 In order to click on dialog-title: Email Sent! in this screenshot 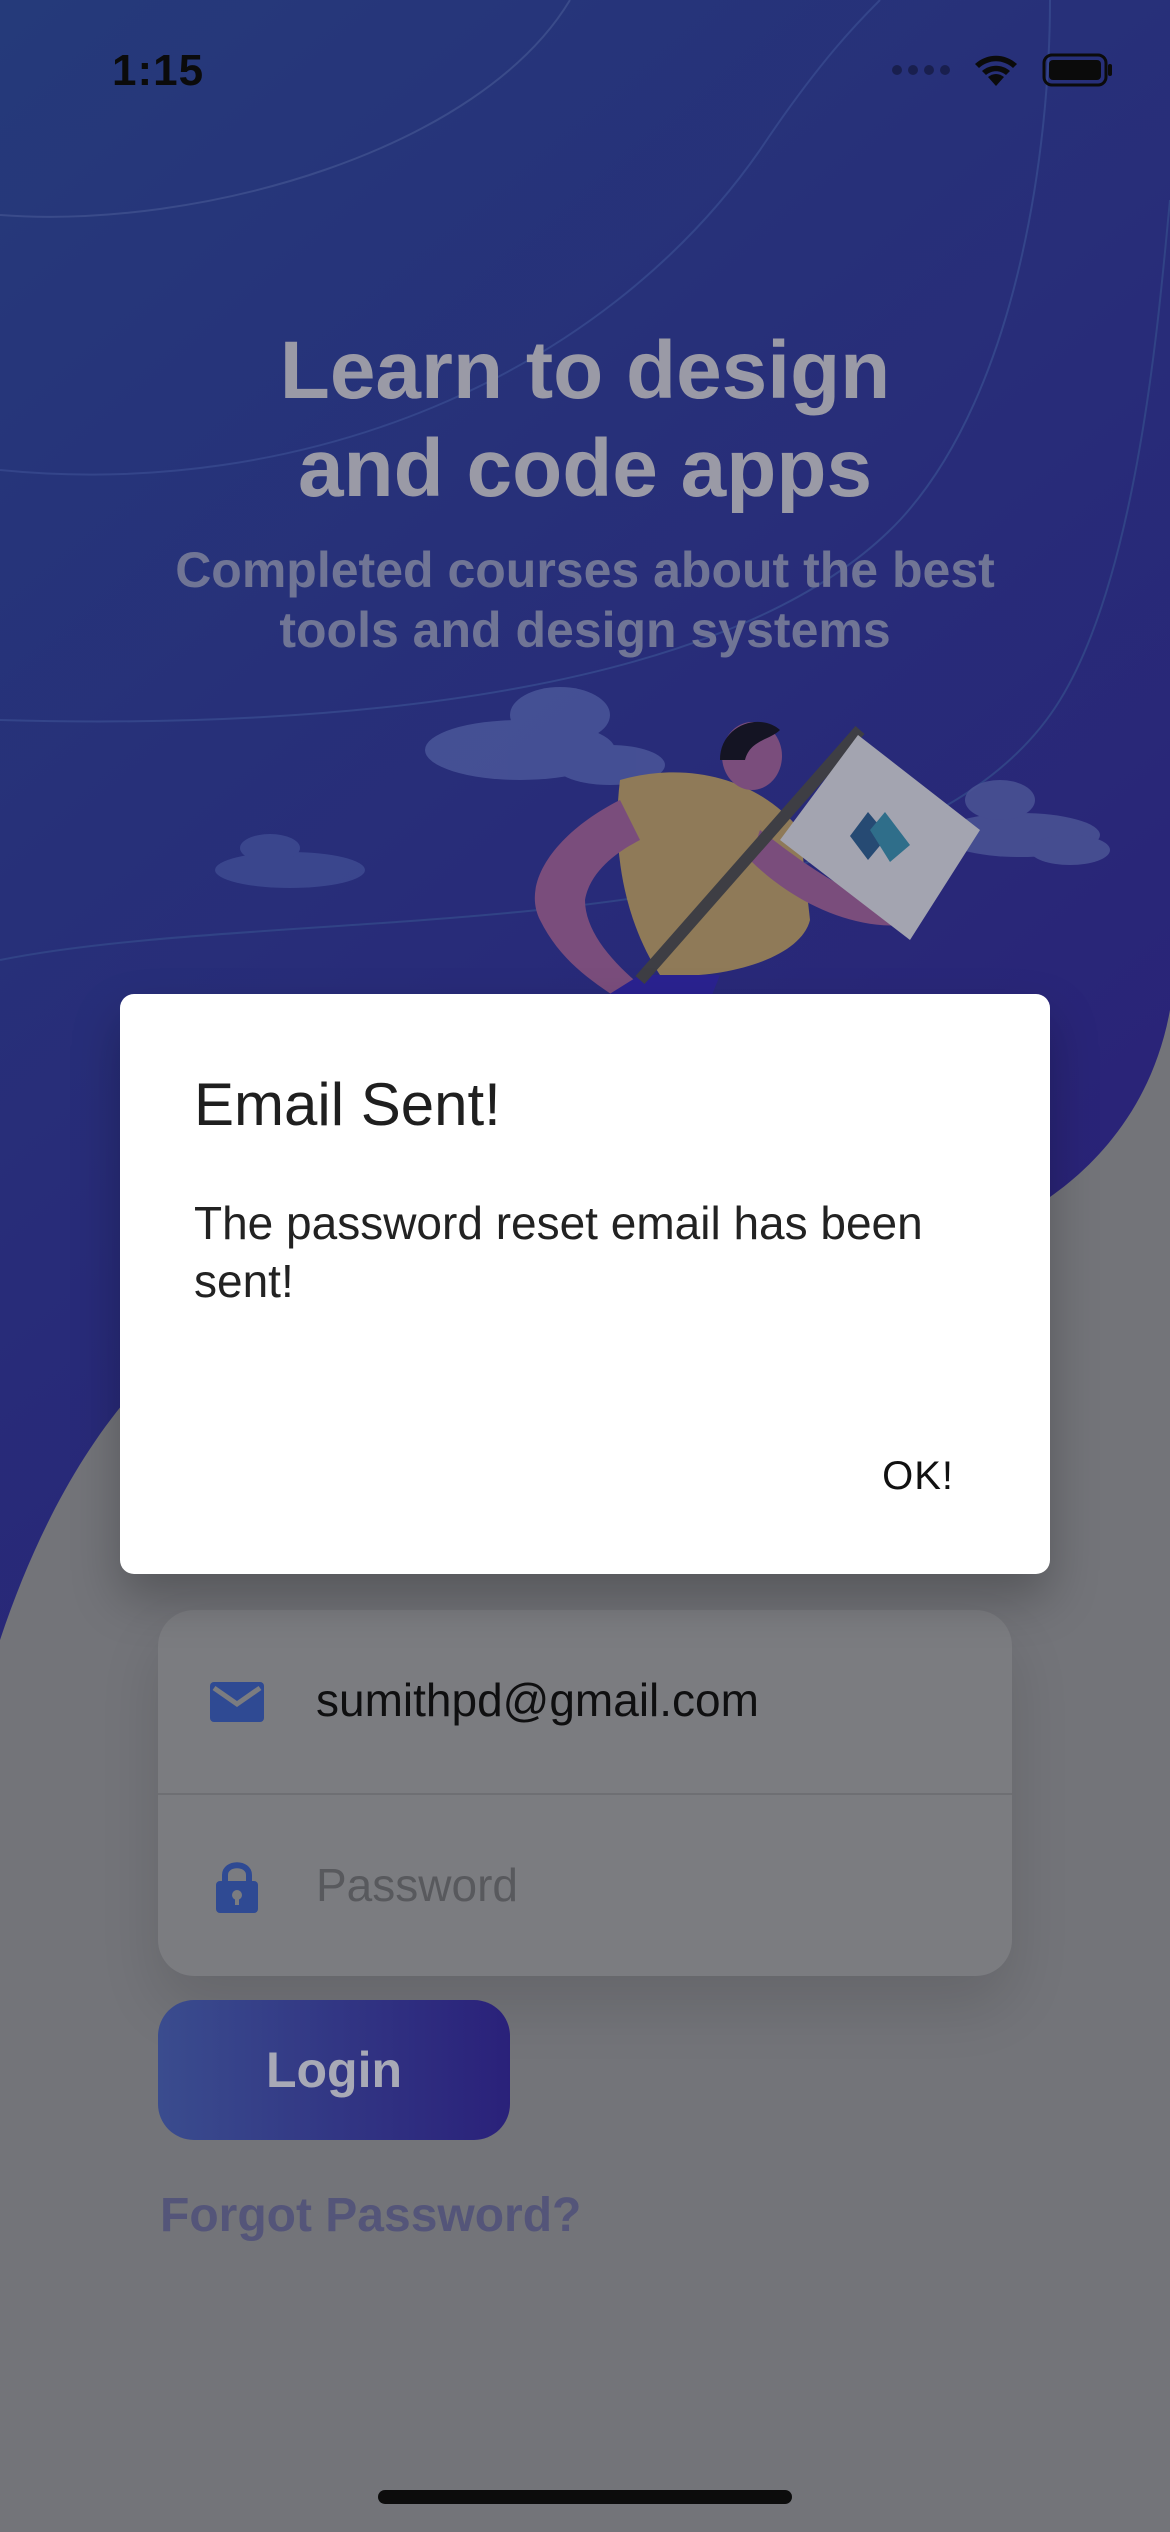, I will do `click(347, 1104)`.